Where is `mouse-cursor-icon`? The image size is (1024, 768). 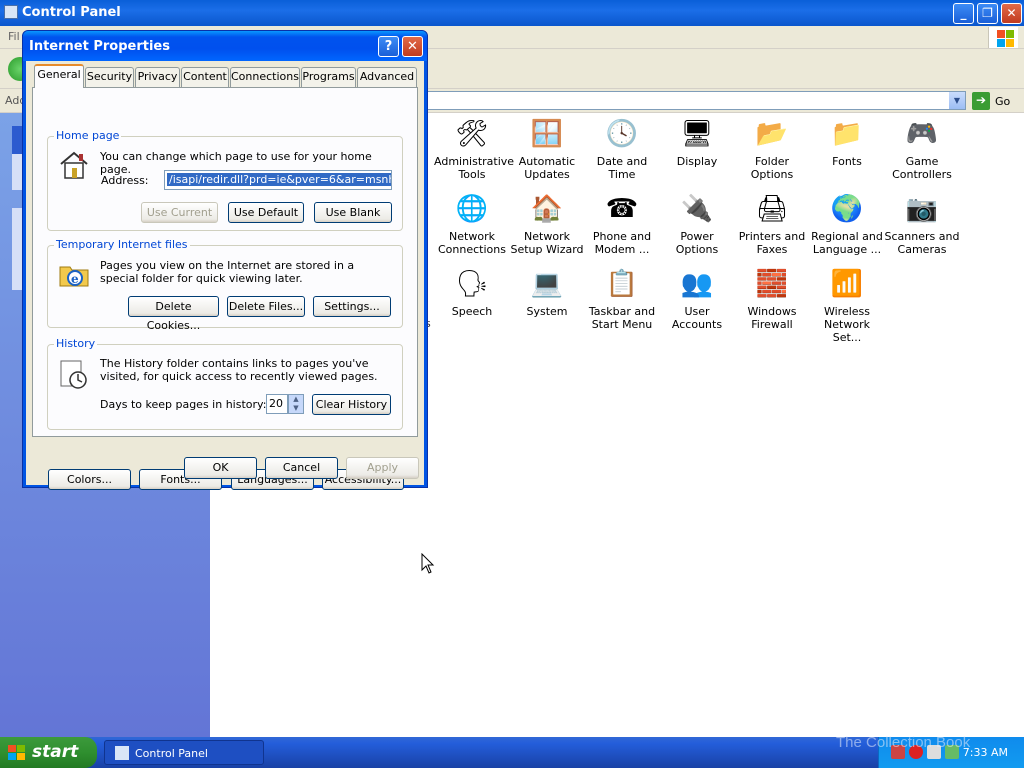 mouse-cursor-icon is located at coordinates (428, 564).